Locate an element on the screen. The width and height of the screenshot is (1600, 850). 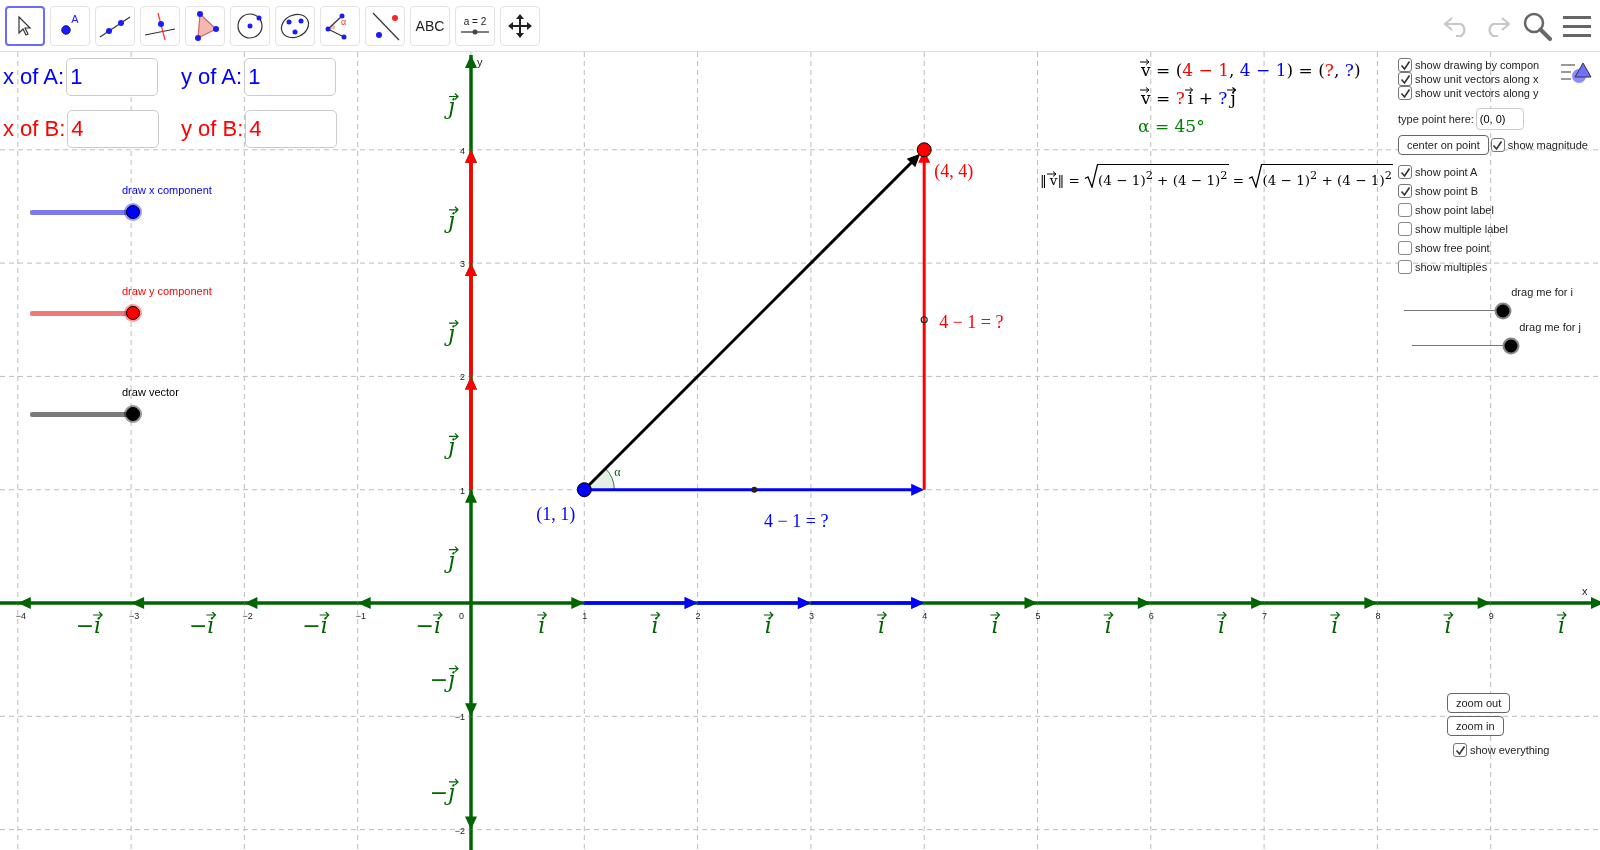
y-tick-label: 4 is located at coordinates (462, 150).